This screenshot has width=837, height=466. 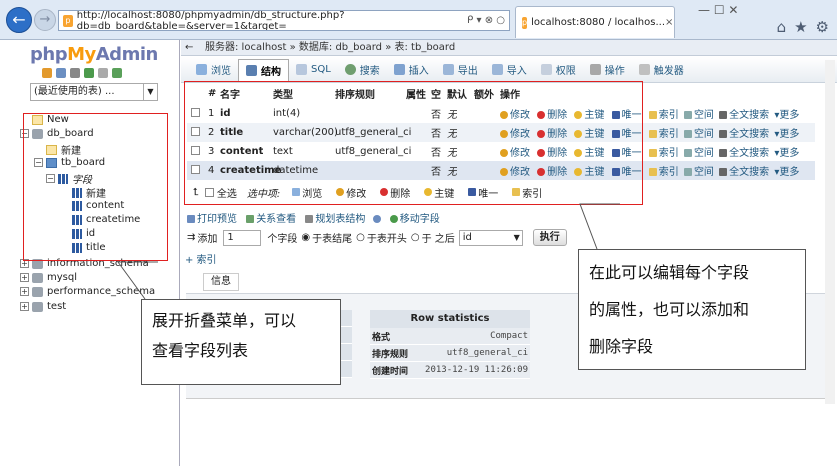 I want to click on propose-structure-icon, so click(x=309, y=219).